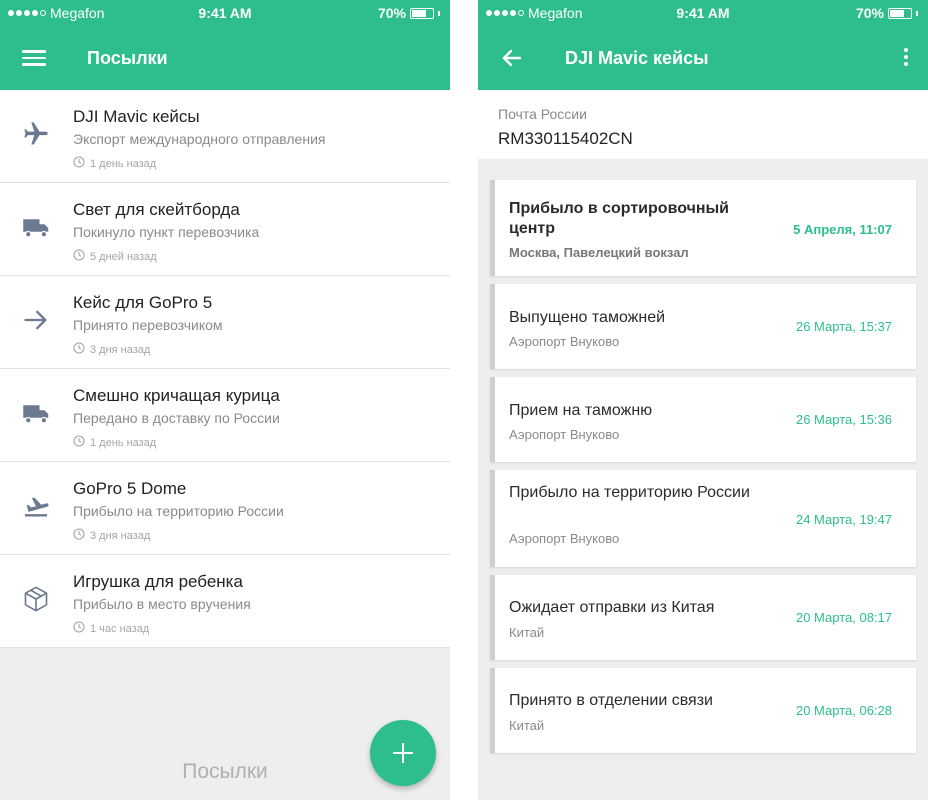 Image resolution: width=928 pixels, height=800 pixels. What do you see at coordinates (123, 256) in the screenshot?
I see `package-updated-time: 5 дней назад` at bounding box center [123, 256].